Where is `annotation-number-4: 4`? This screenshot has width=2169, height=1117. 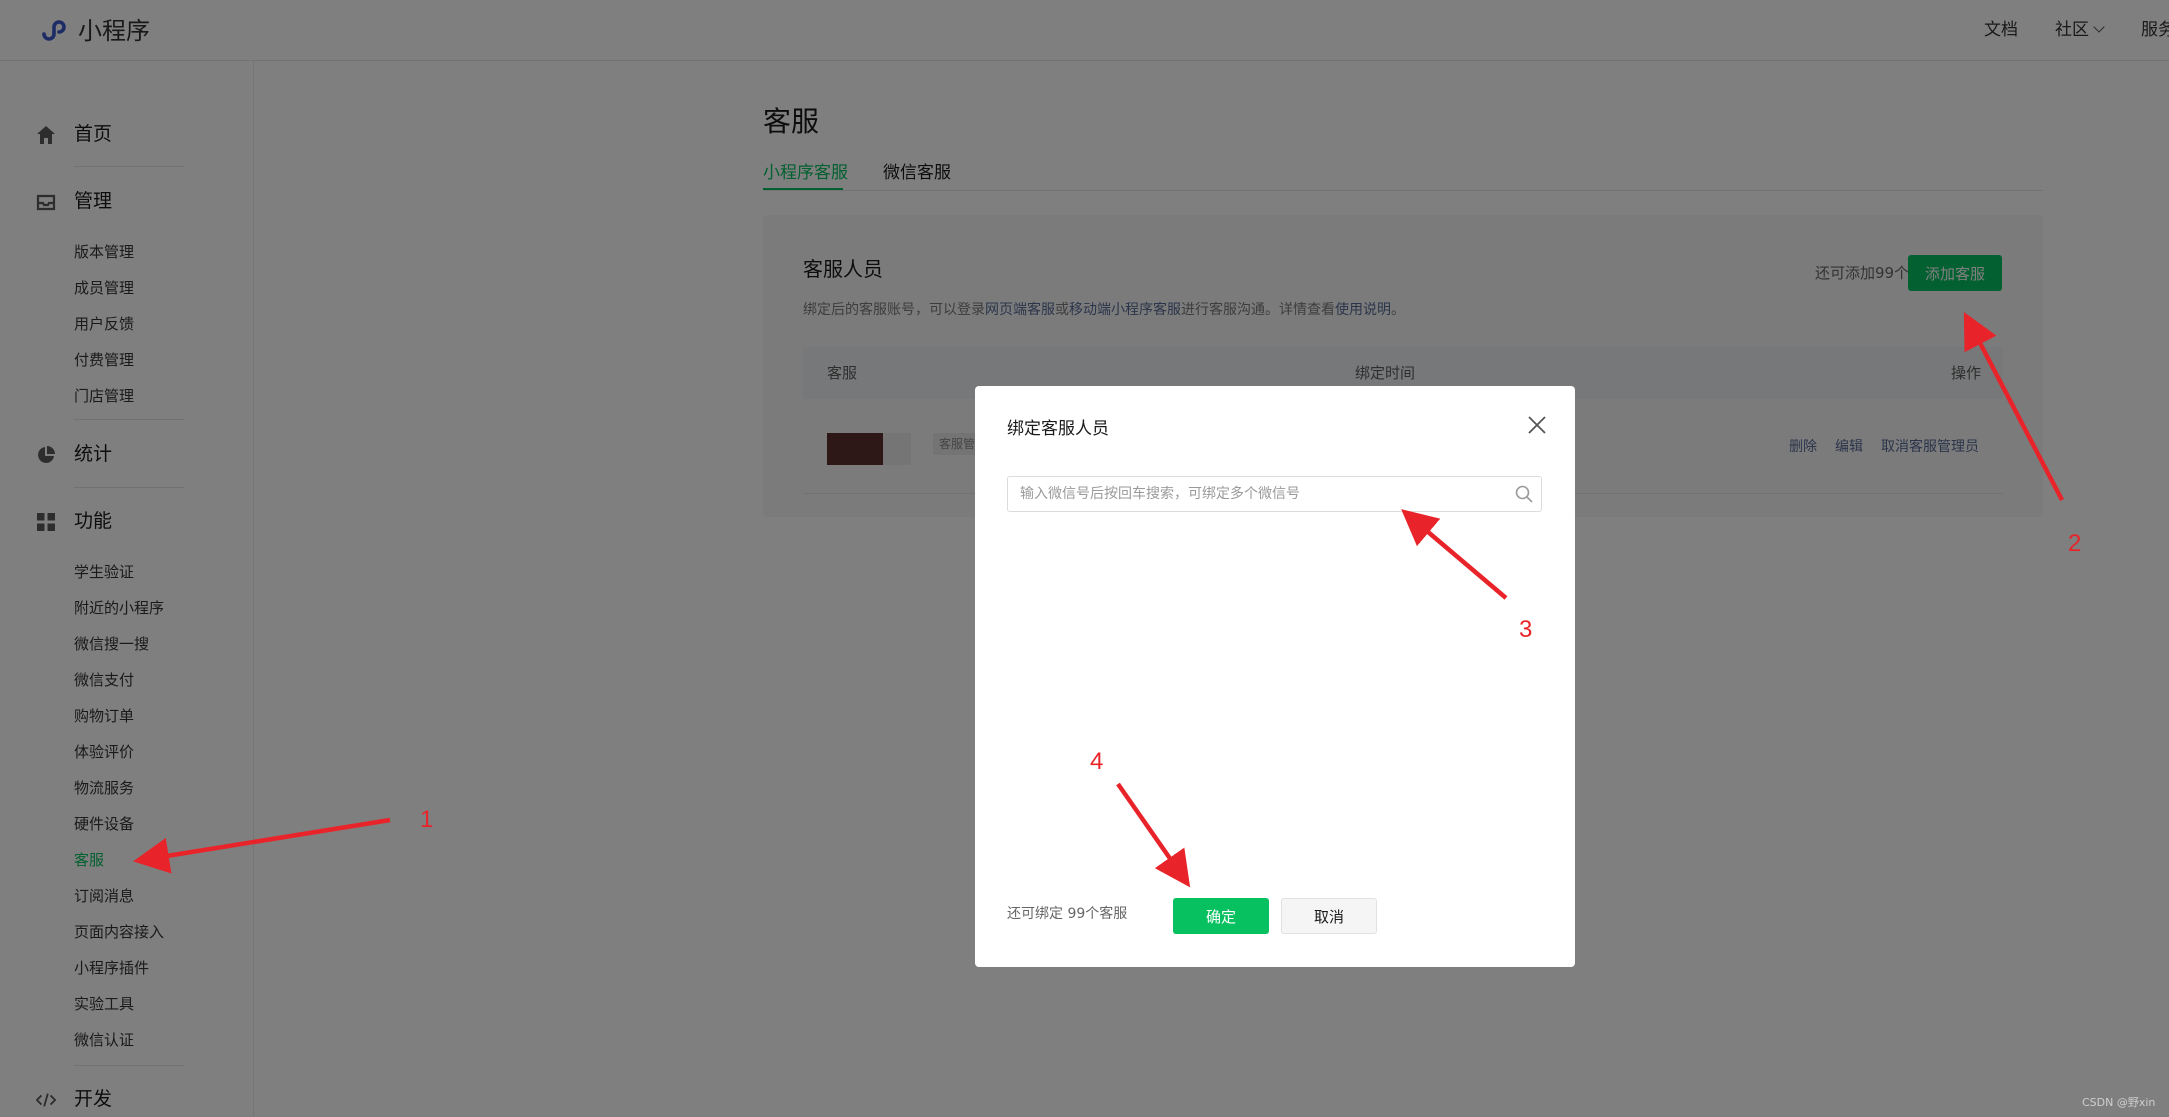
annotation-number-4: 4 is located at coordinates (1097, 761).